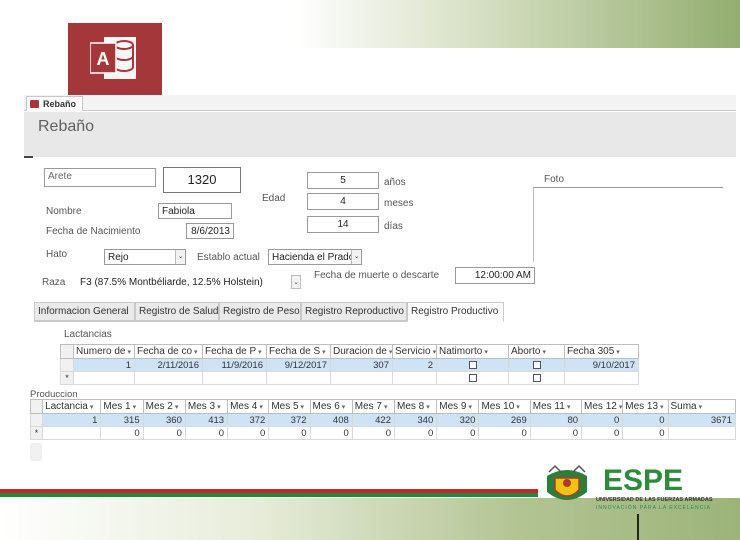 This screenshot has height=540, width=740. Describe the element at coordinates (556, 420) in the screenshot. I see `cell: 80` at that location.